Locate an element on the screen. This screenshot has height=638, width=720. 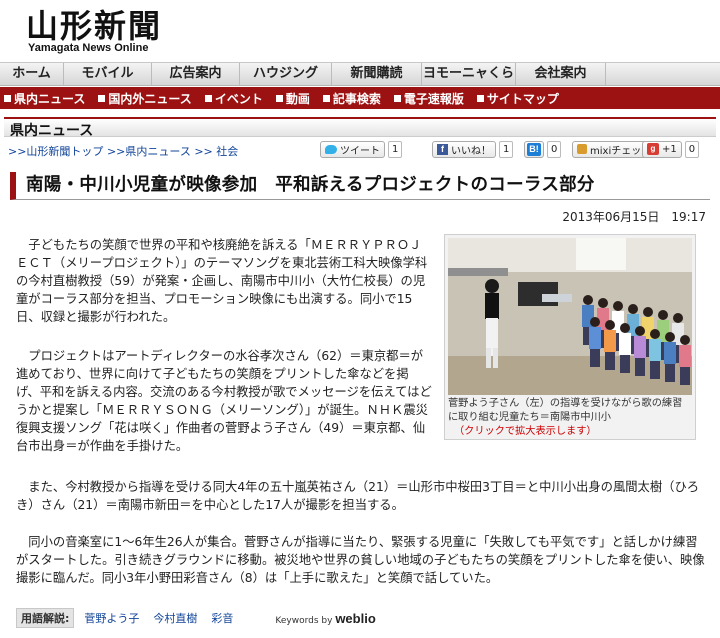
tweet-count: 1 is located at coordinates (395, 149).